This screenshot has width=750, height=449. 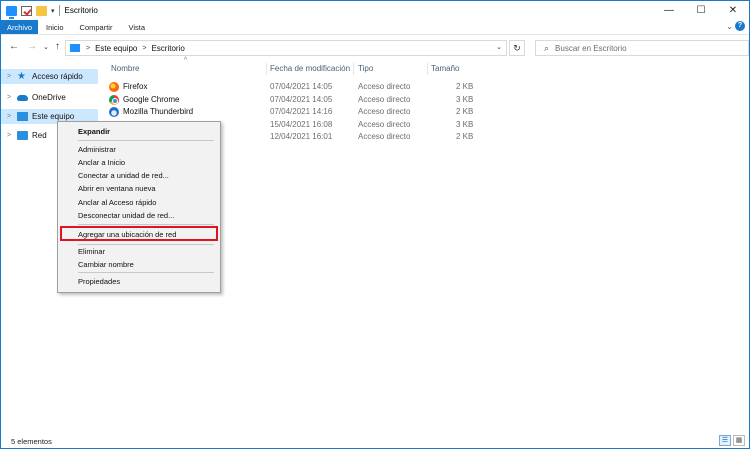 I want to click on chrome-icon, so click(x=114, y=100).